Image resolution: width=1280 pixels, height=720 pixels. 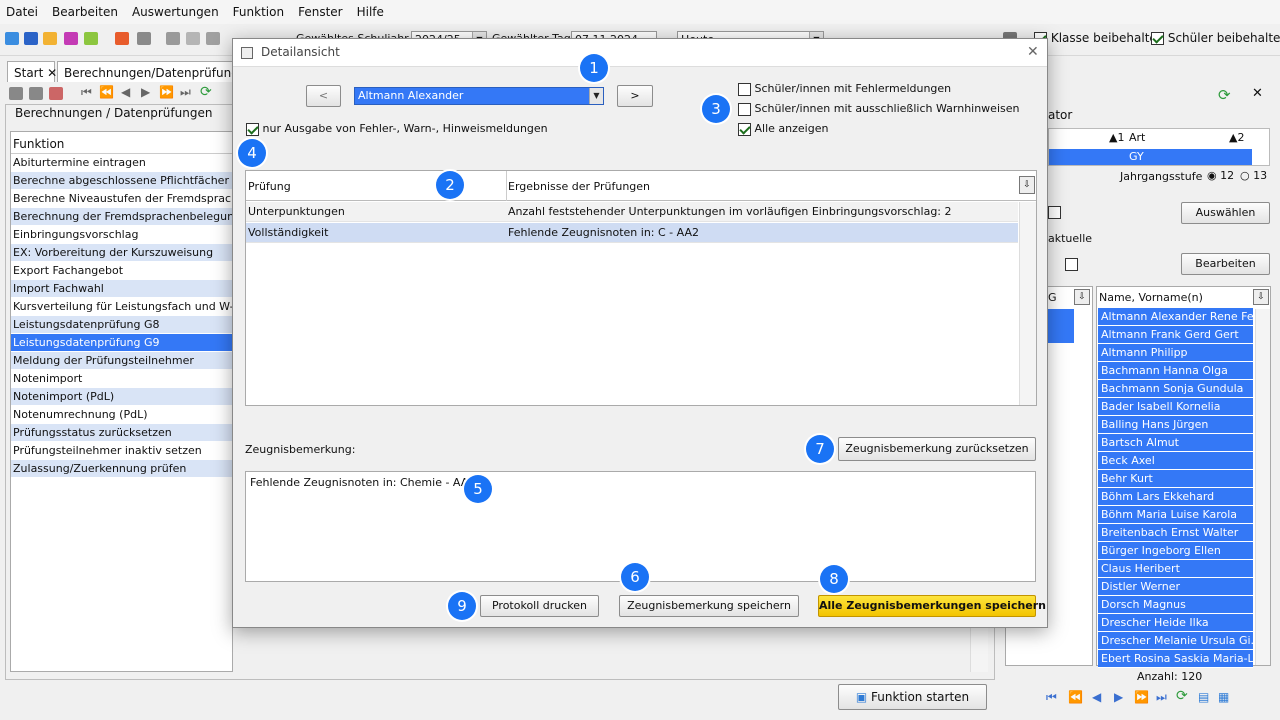 What do you see at coordinates (539, 606) in the screenshot?
I see `protokoll-drucken-button: Protokoll drucken` at bounding box center [539, 606].